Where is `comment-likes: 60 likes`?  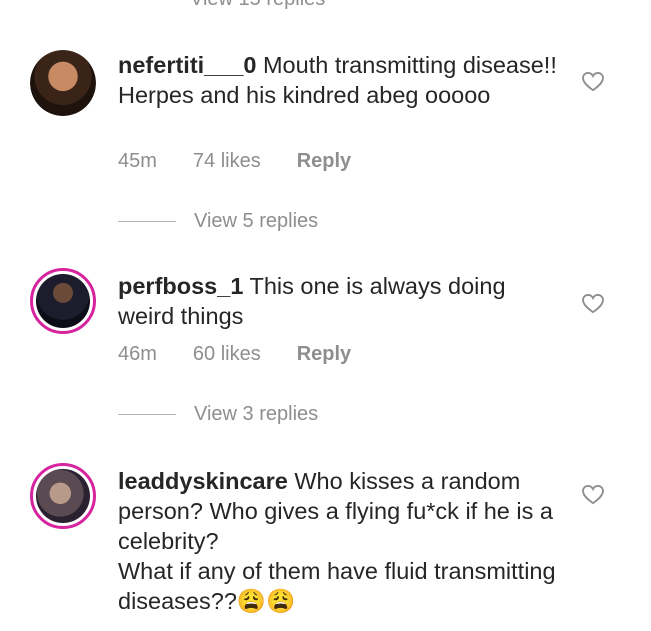 comment-likes: 60 likes is located at coordinates (227, 354).